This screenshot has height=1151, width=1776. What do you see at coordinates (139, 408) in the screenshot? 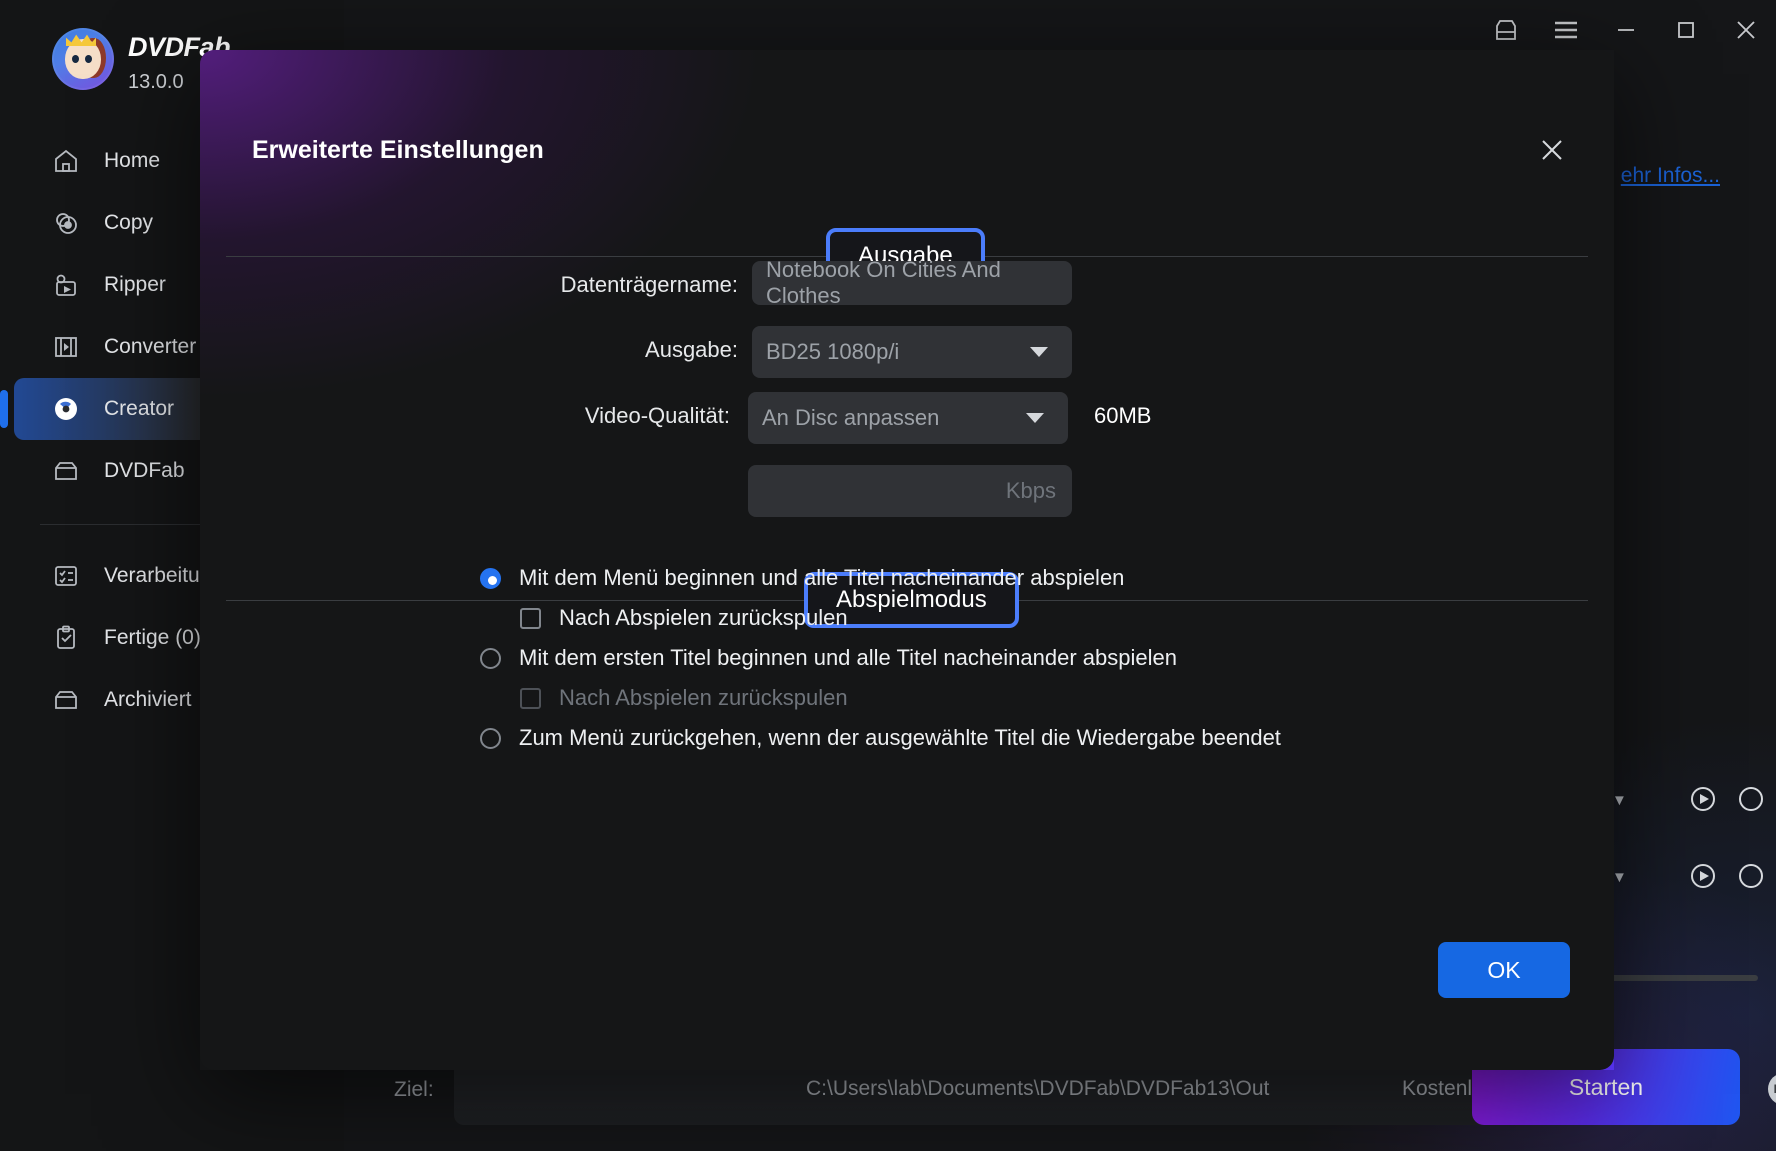
I see `sidebar-item-label: Creator` at bounding box center [139, 408].